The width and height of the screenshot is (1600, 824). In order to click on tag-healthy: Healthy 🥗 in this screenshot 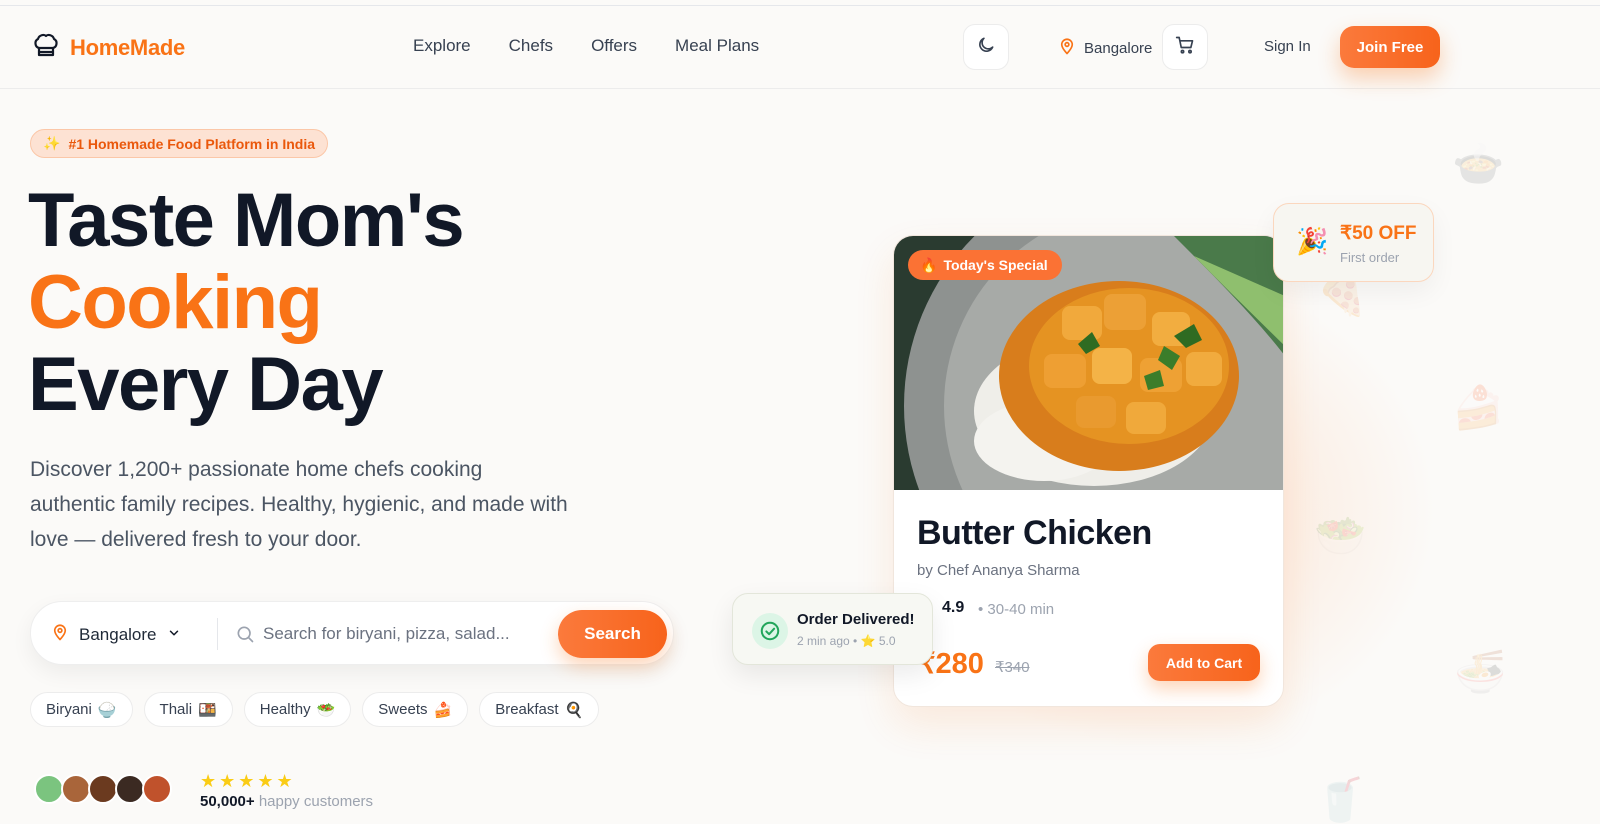, I will do `click(297, 709)`.